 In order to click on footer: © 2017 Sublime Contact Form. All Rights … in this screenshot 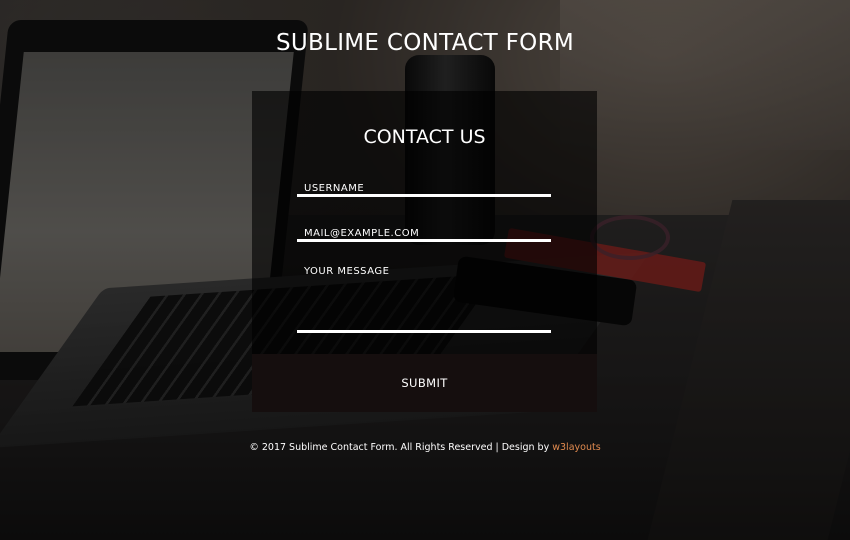, I will do `click(425, 447)`.